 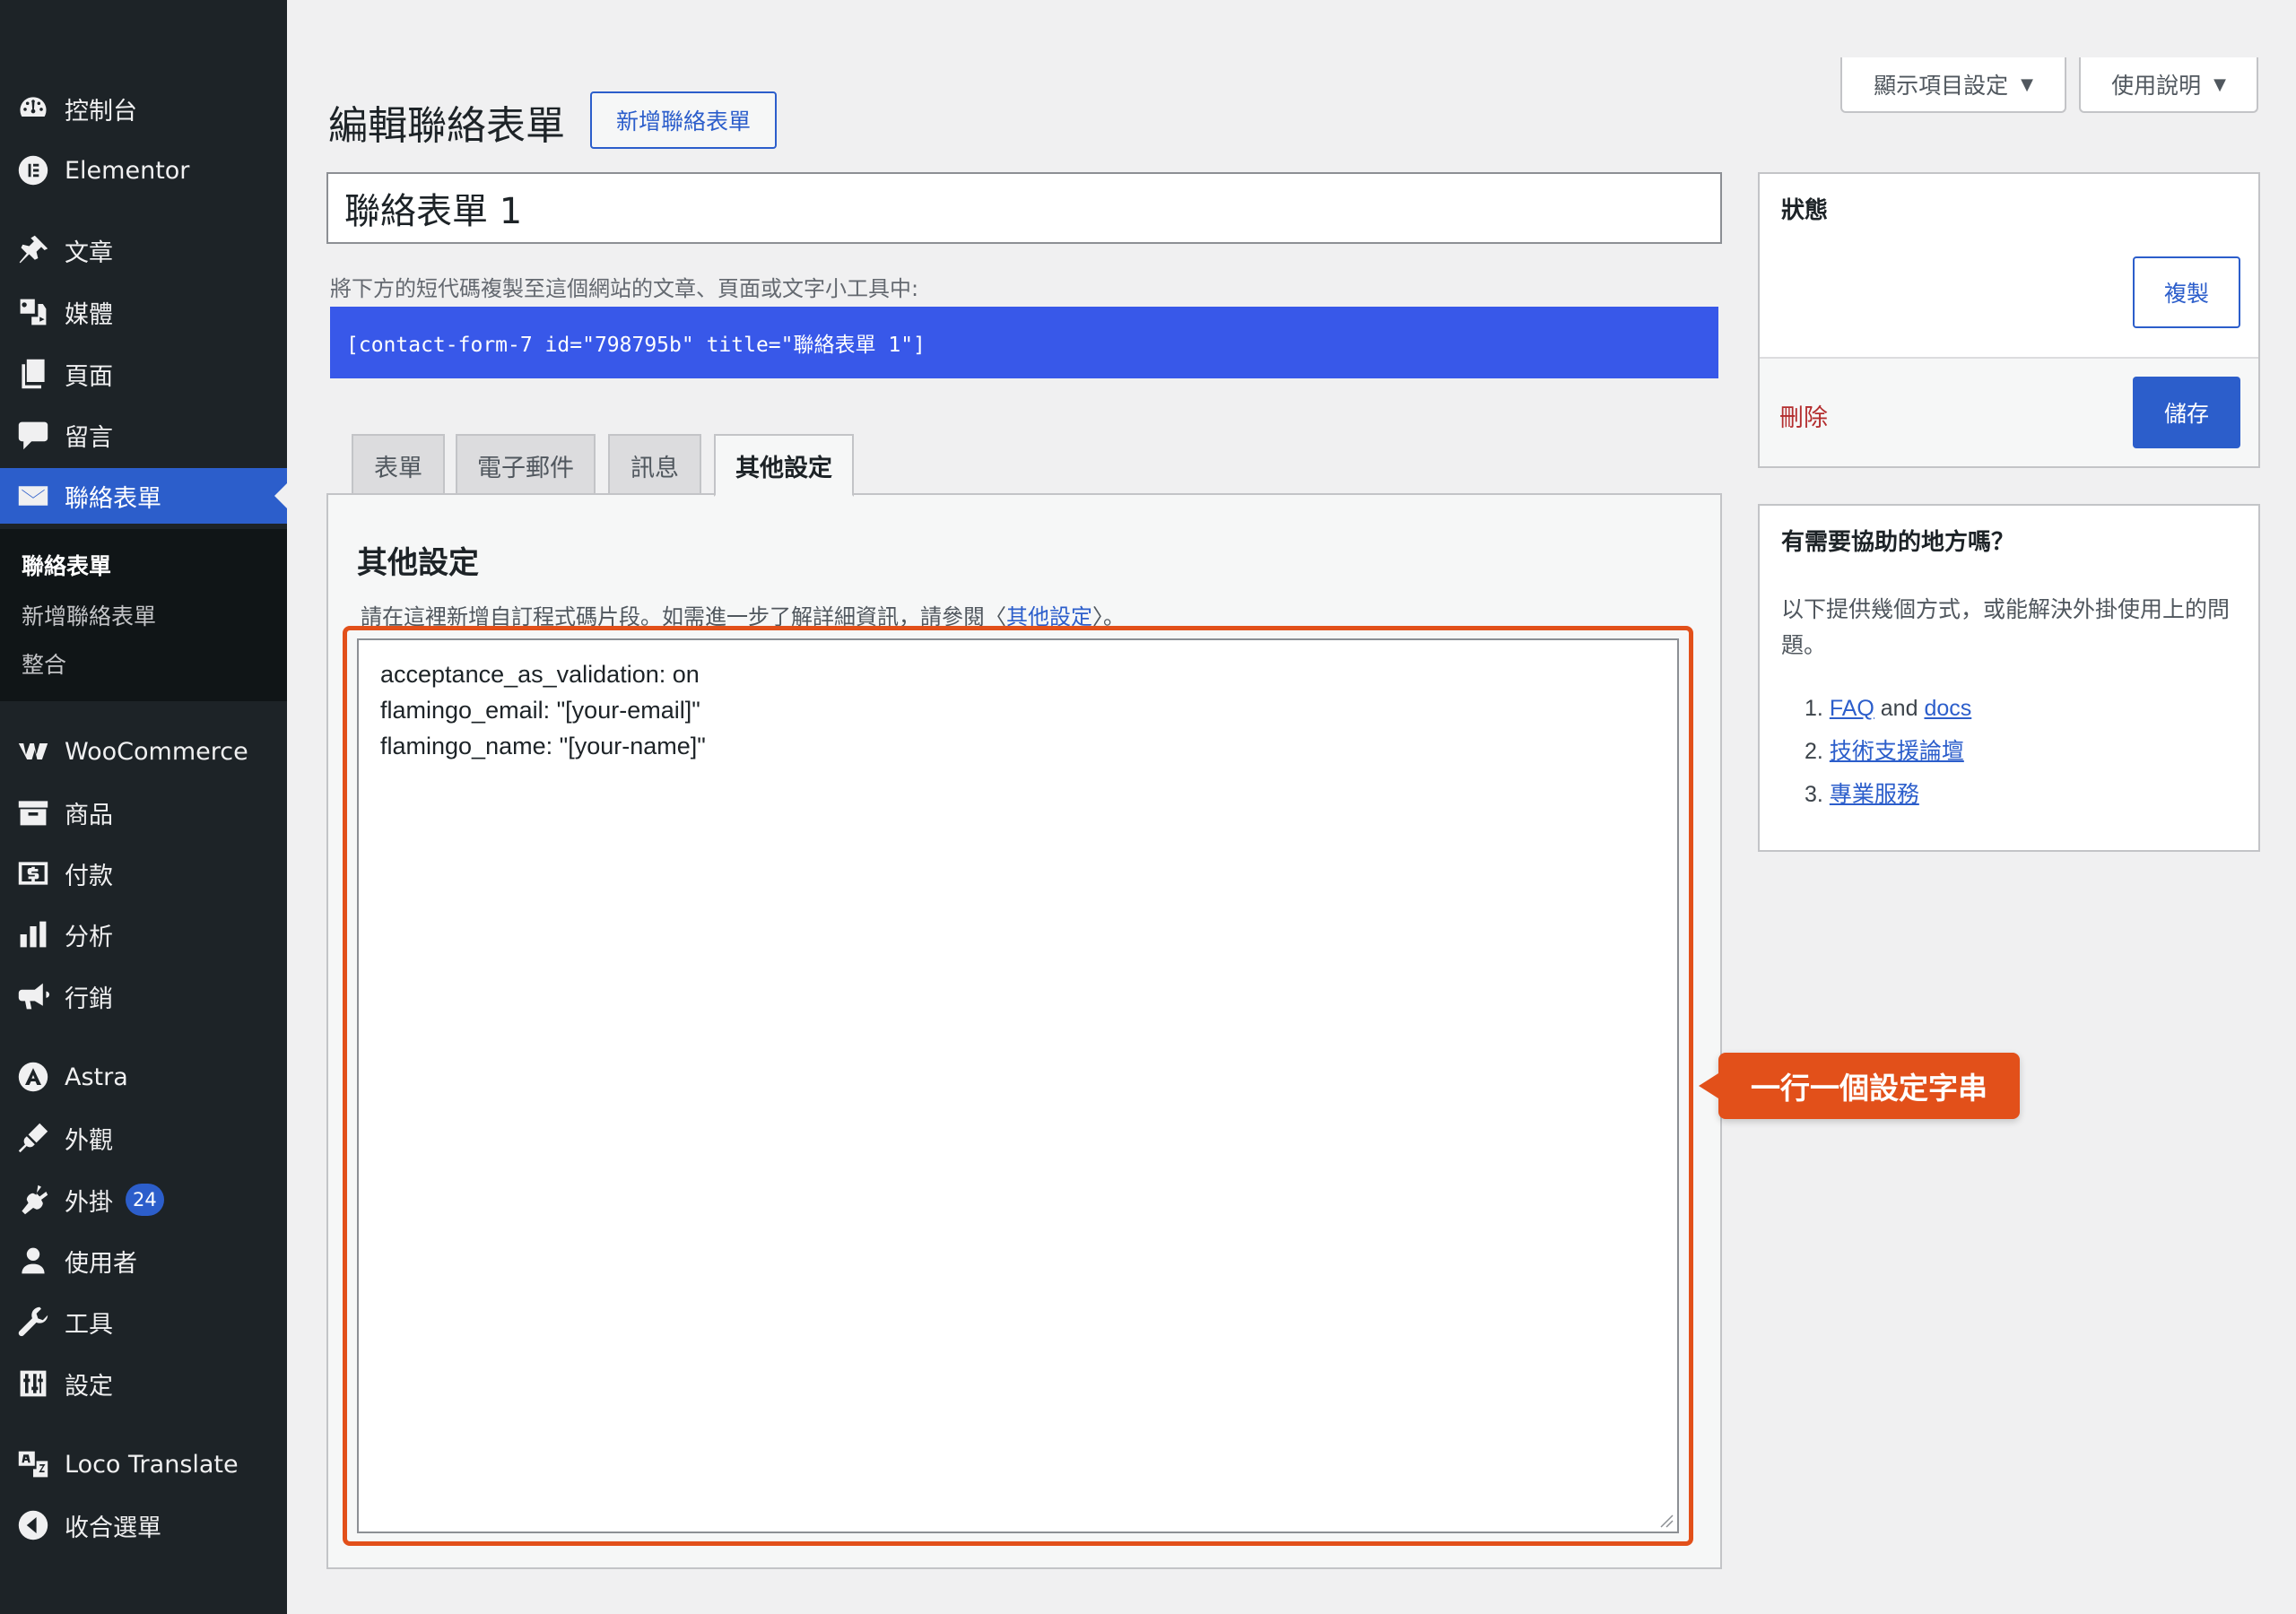 I want to click on help-title: 有需要協助的地方嗎？, so click(x=1898, y=542).